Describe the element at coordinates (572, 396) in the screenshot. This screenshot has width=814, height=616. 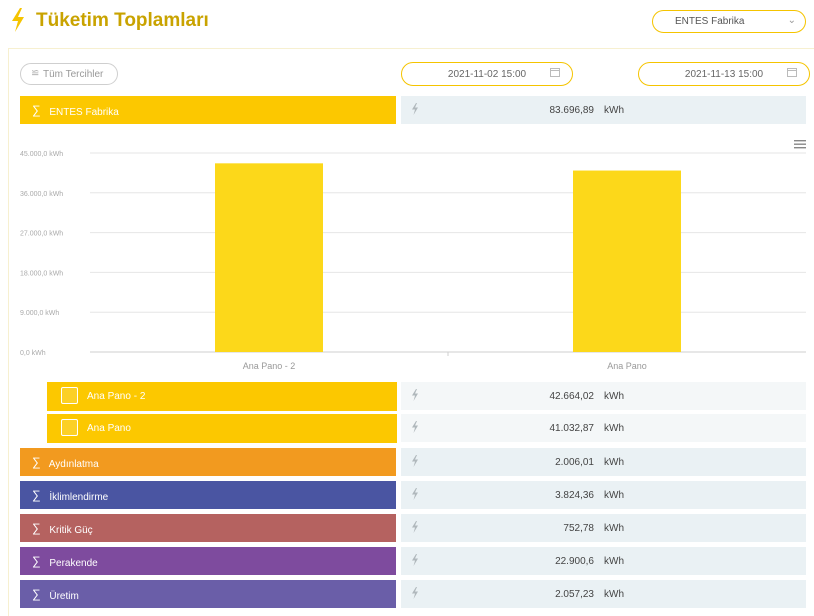
I see `sub-item-value: 42.664,02` at that location.